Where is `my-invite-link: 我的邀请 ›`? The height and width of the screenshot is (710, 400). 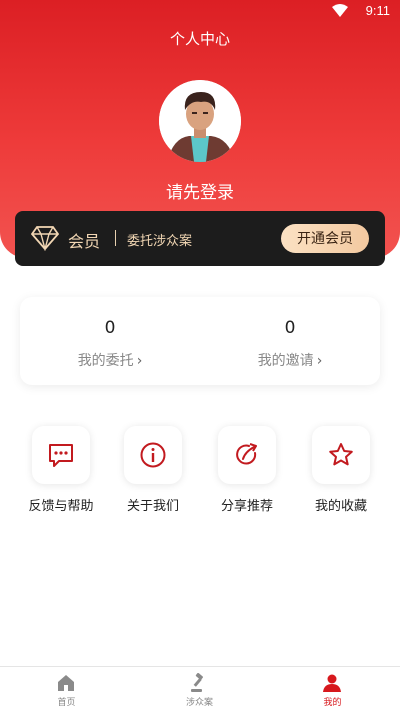
my-invite-link: 我的邀请 › is located at coordinates (290, 360).